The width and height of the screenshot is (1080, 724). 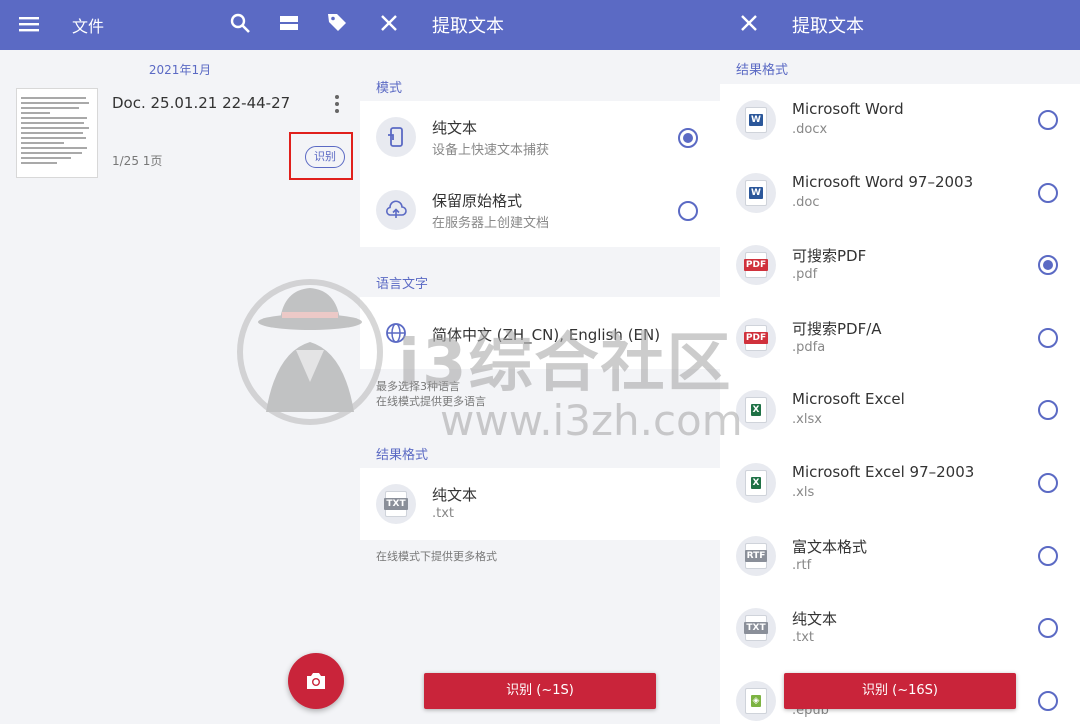 I want to click on file-type-icon: TXT, so click(x=756, y=628).